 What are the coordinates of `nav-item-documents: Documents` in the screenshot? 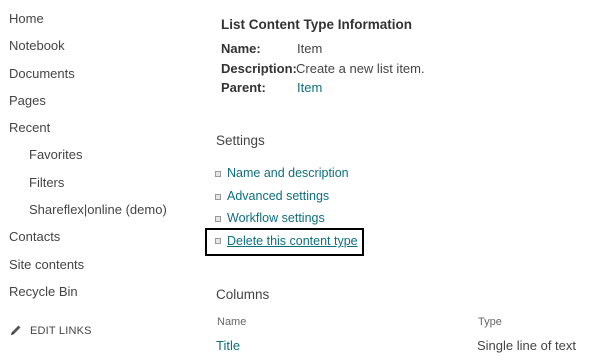 It's located at (42, 73).